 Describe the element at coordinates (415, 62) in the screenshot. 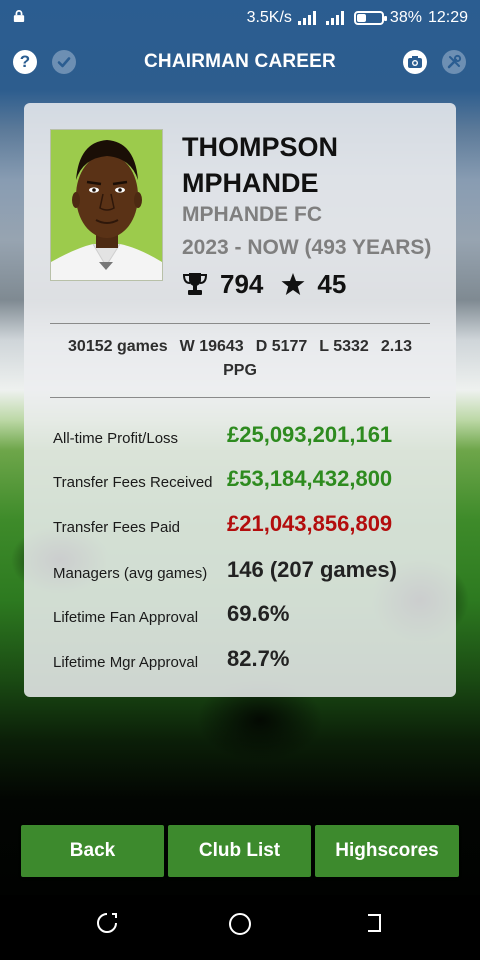

I see `camera-icon` at that location.